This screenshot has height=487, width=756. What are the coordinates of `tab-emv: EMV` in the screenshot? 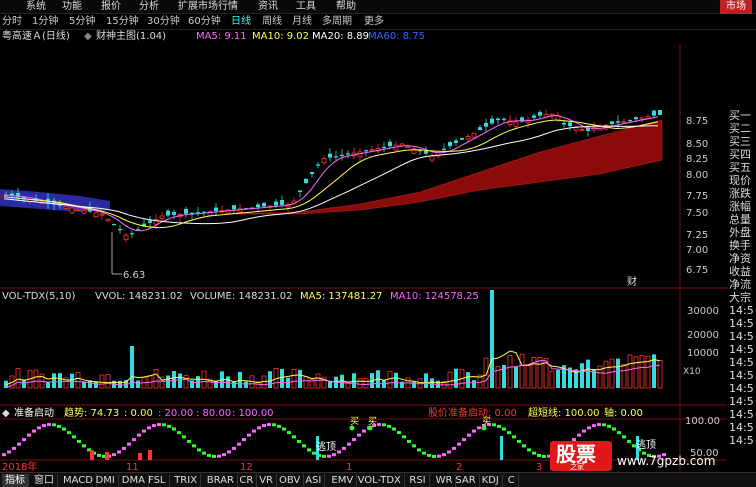 It's located at (343, 480).